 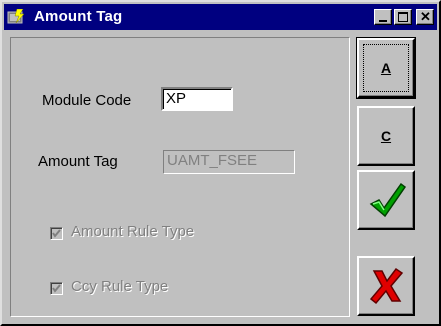 What do you see at coordinates (78, 161) in the screenshot?
I see `amount-tag-label: Amount Tag` at bounding box center [78, 161].